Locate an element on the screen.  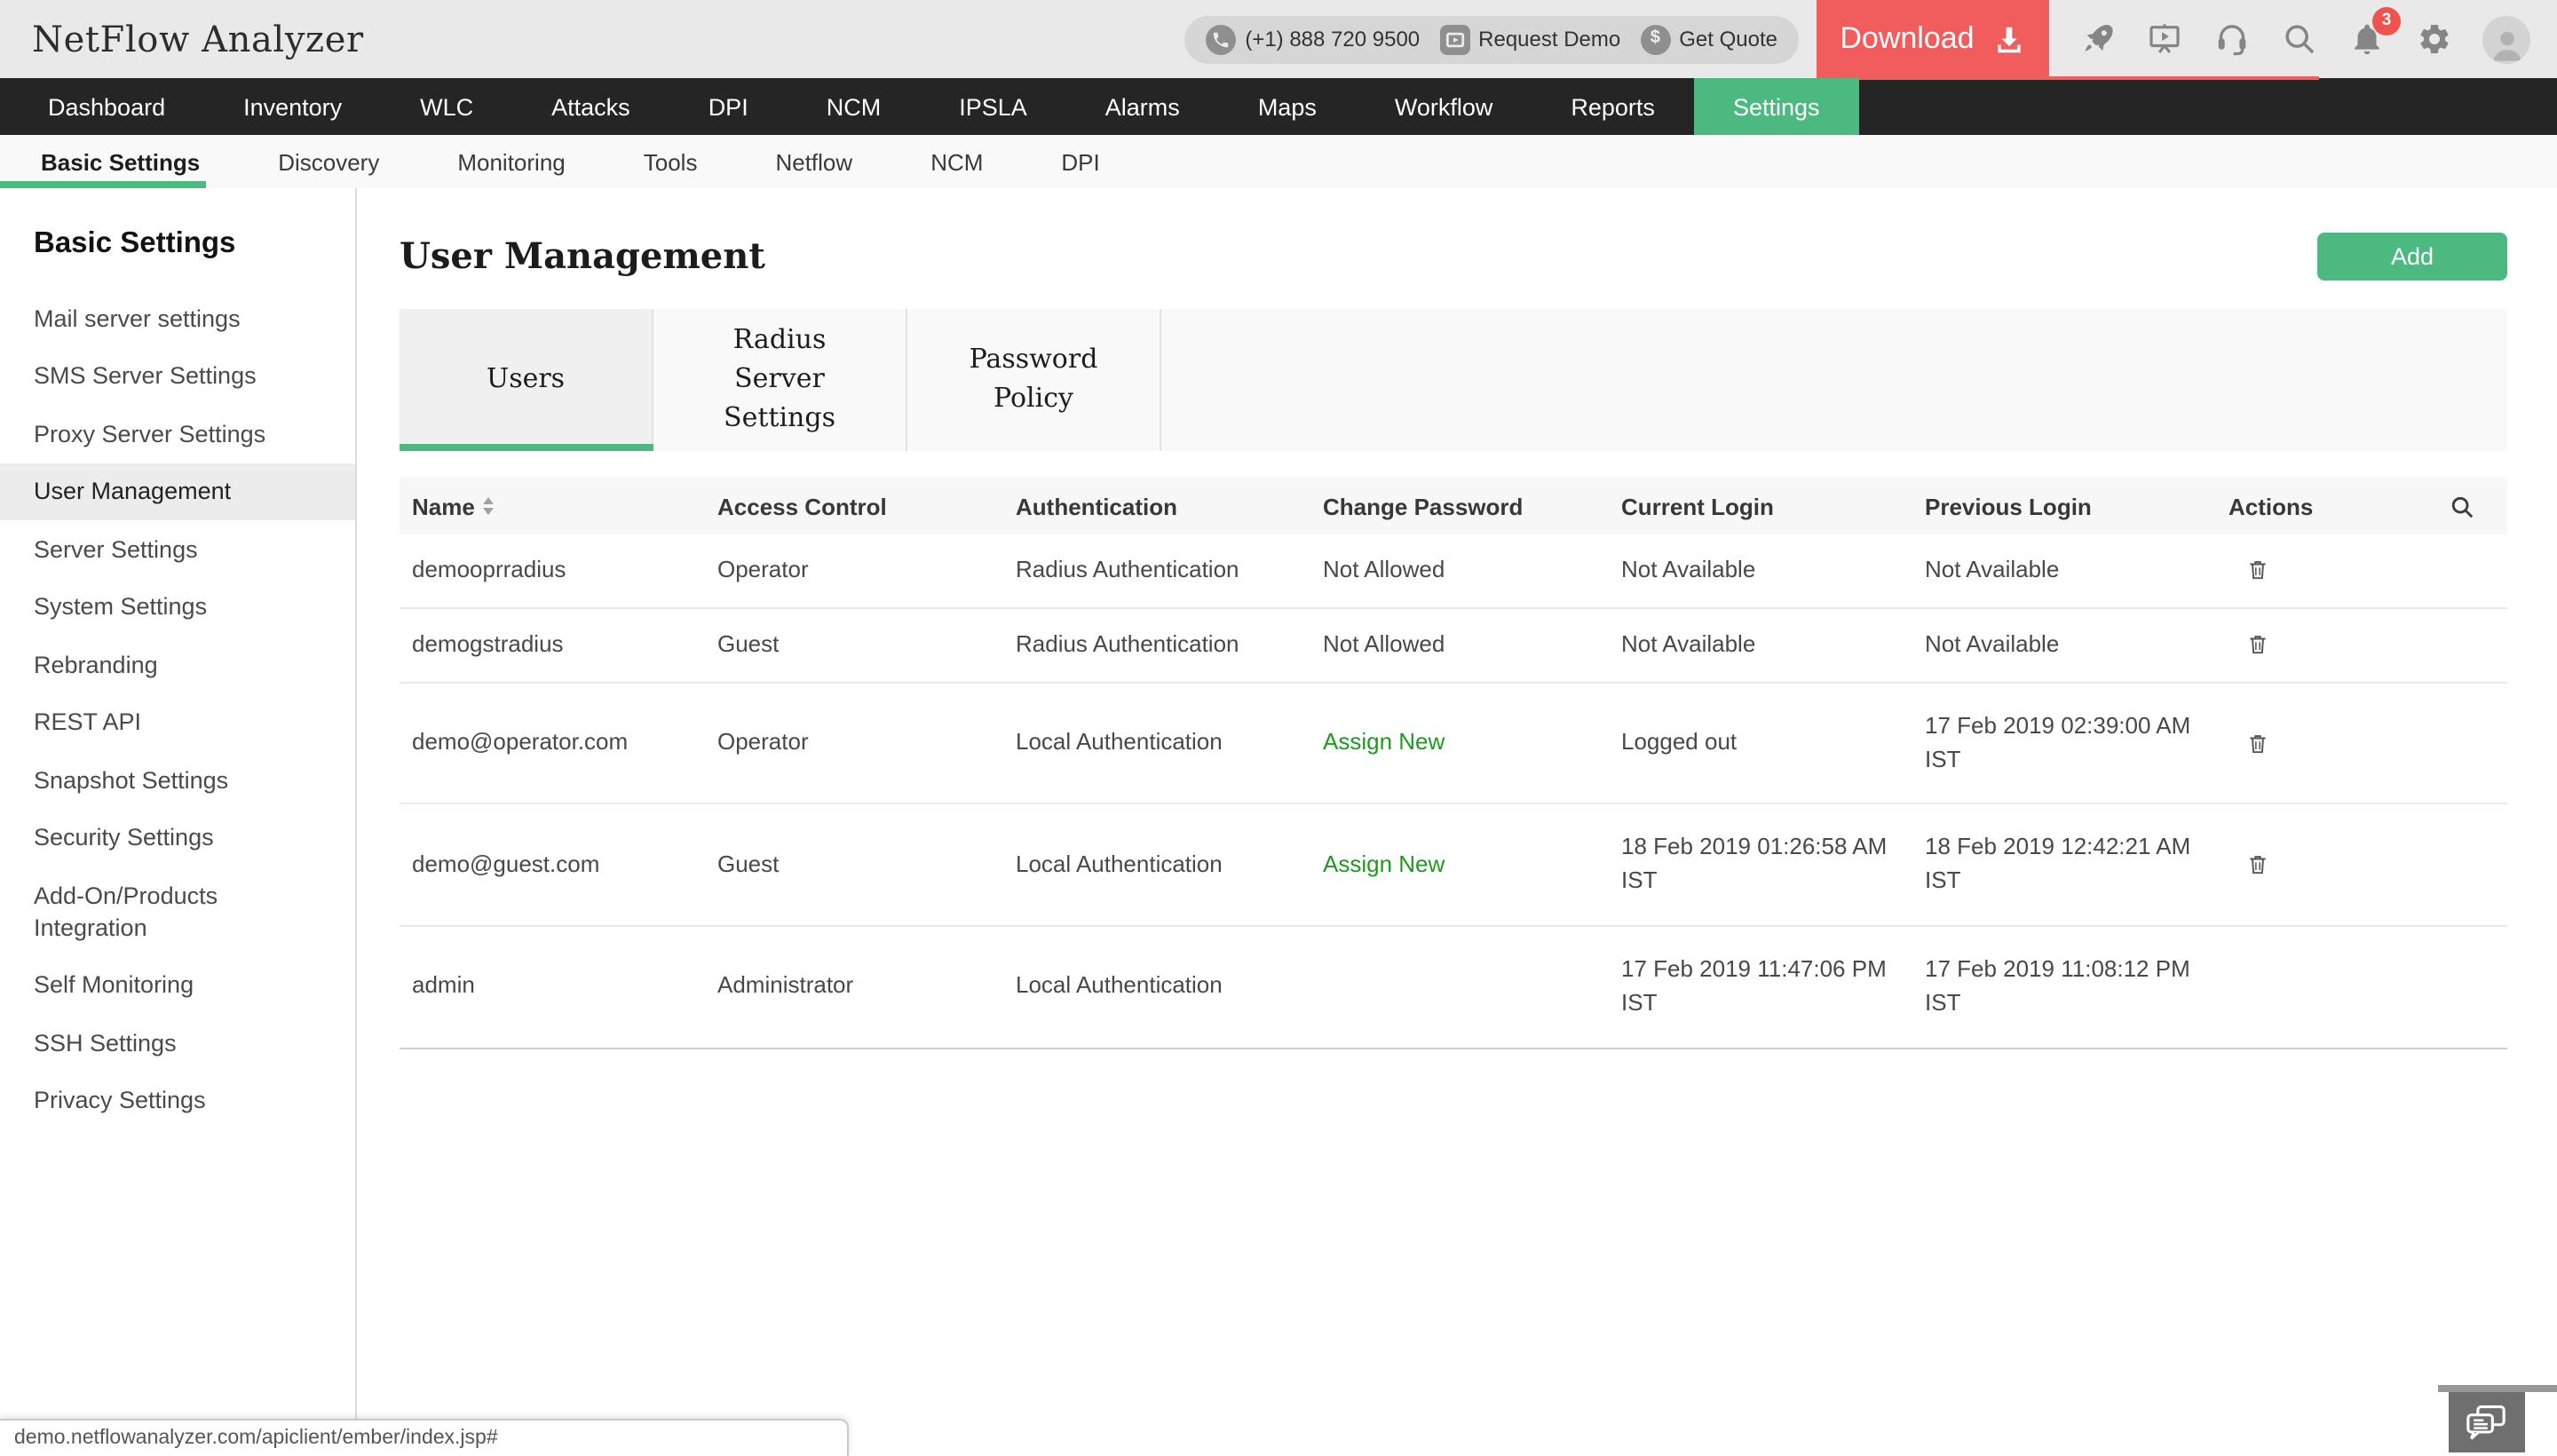
subnav-item-basic-settings: Basic Settings is located at coordinates (119, 161).